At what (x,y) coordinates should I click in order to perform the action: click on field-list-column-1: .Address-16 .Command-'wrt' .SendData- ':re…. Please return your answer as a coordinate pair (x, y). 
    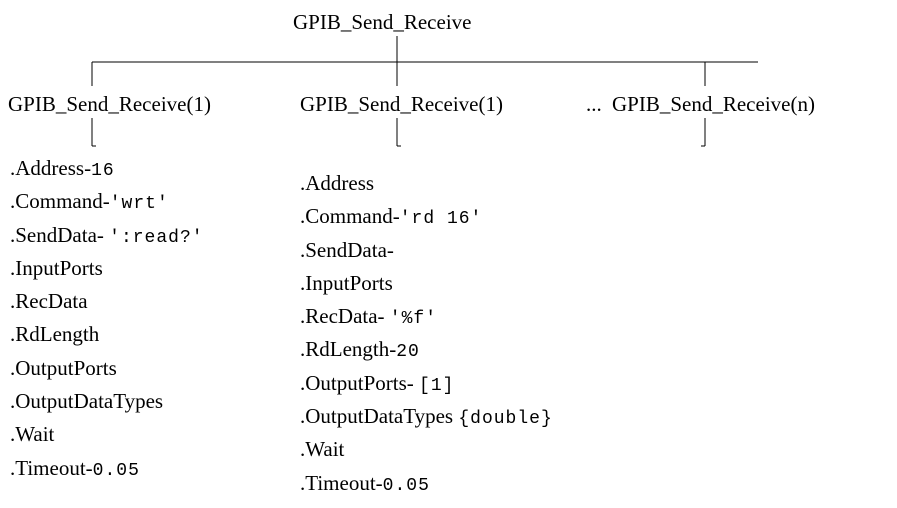
    Looking at the image, I should click on (107, 318).